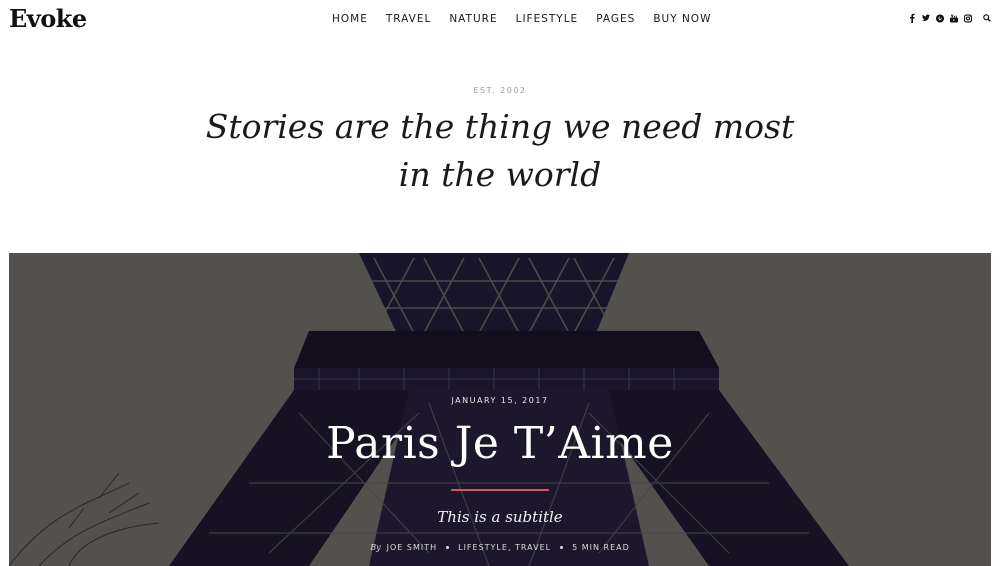 The height and width of the screenshot is (566, 1000). I want to click on pinterest-icon, so click(940, 18).